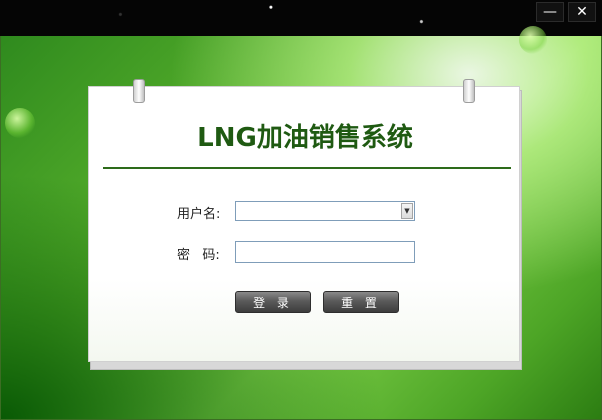  I want to click on password-field, so click(325, 252).